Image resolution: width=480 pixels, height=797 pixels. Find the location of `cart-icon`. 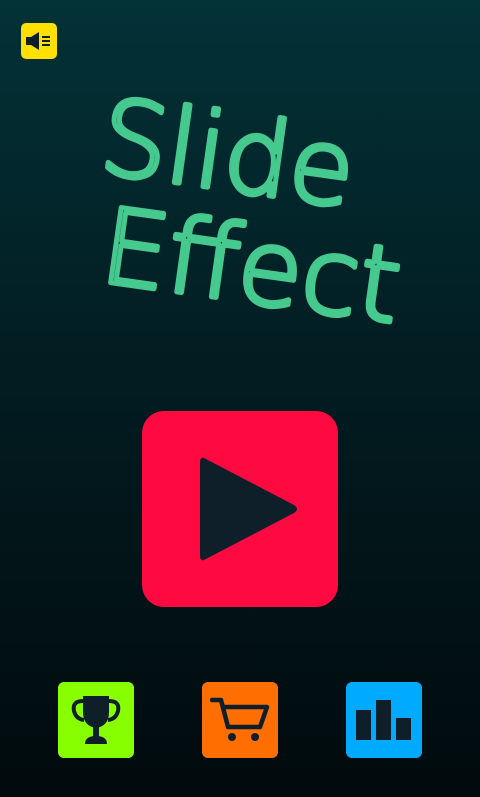

cart-icon is located at coordinates (240, 719).